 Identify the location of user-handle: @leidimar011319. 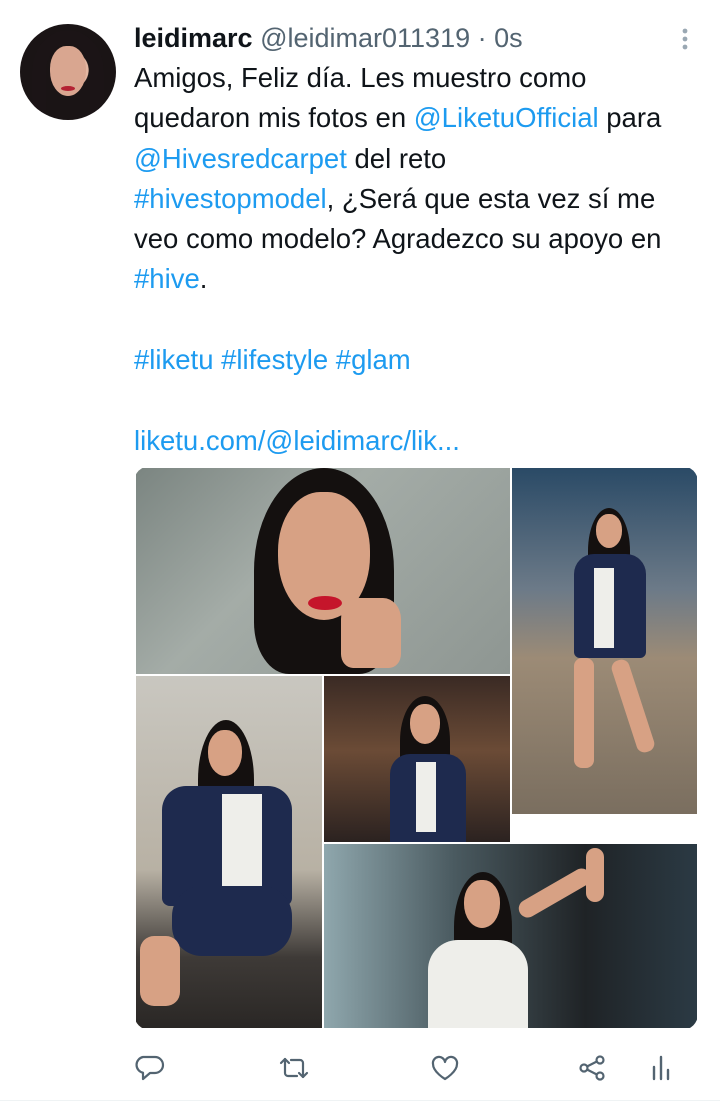
(365, 38).